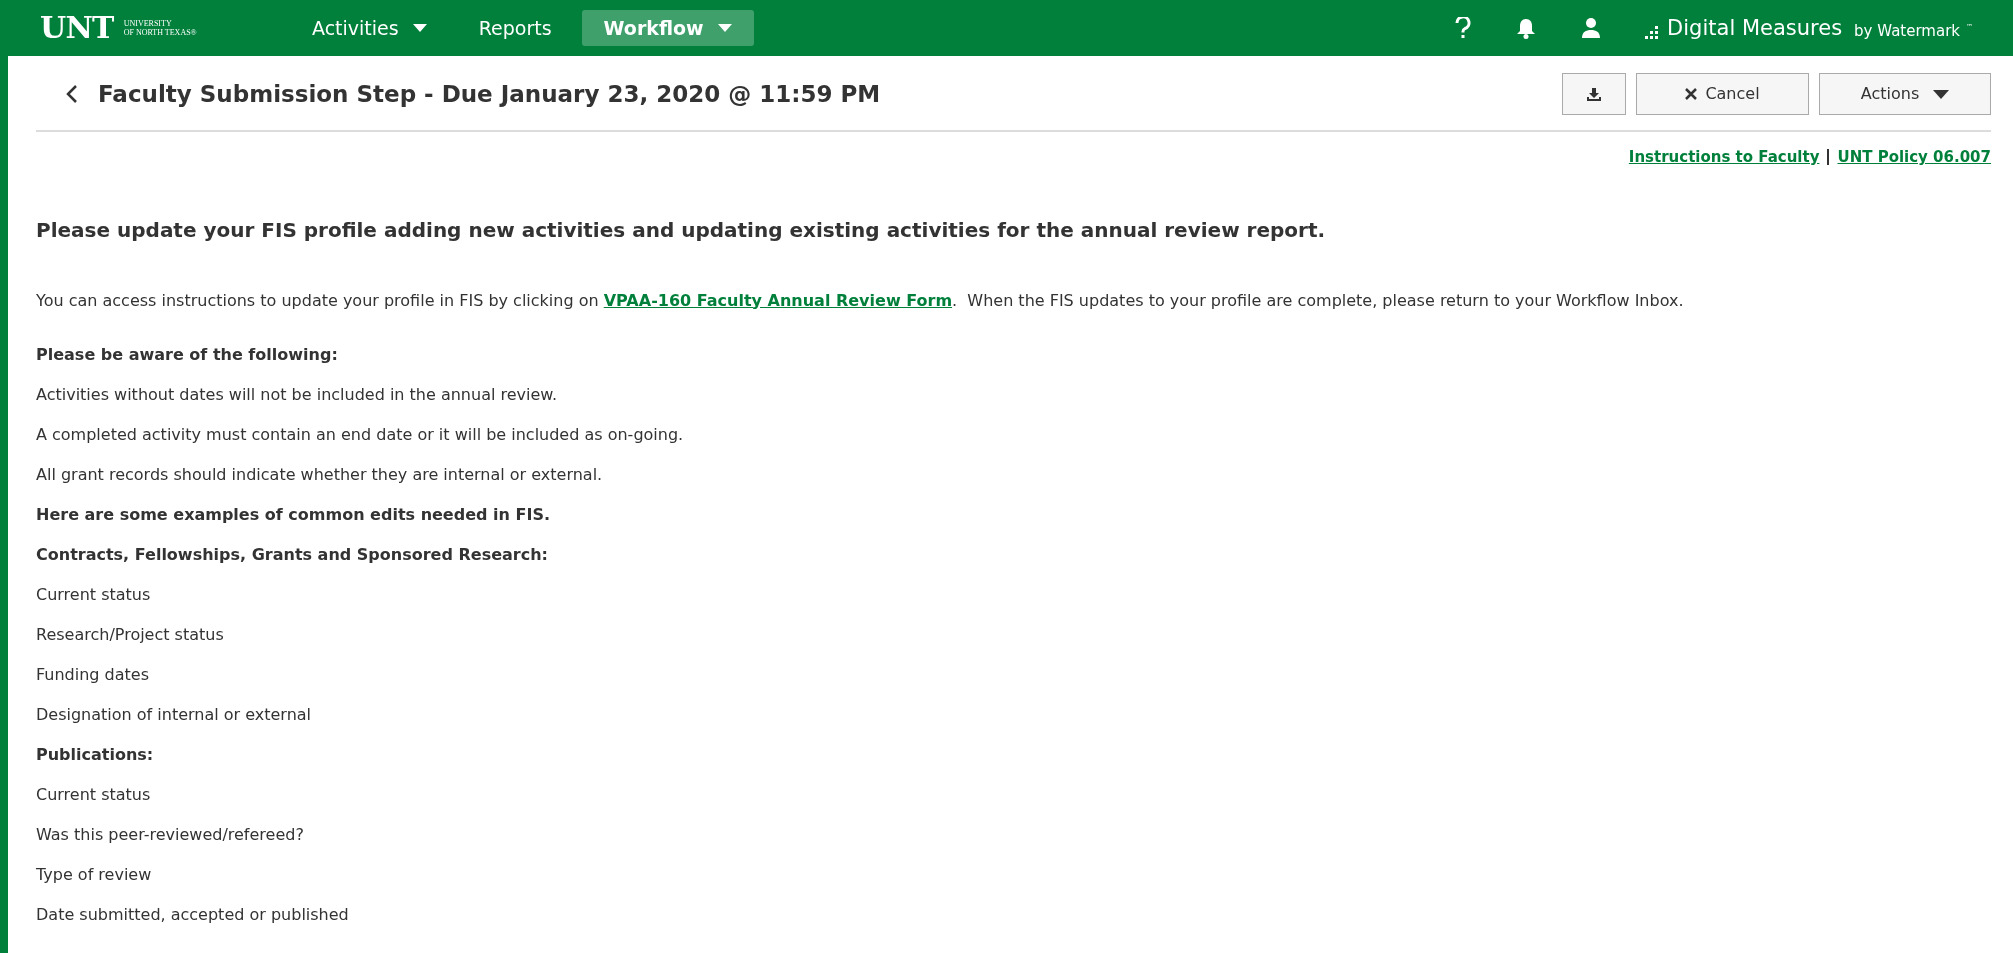 This screenshot has width=2013, height=953. Describe the element at coordinates (515, 28) in the screenshot. I see `nav-tab: Reports` at that location.